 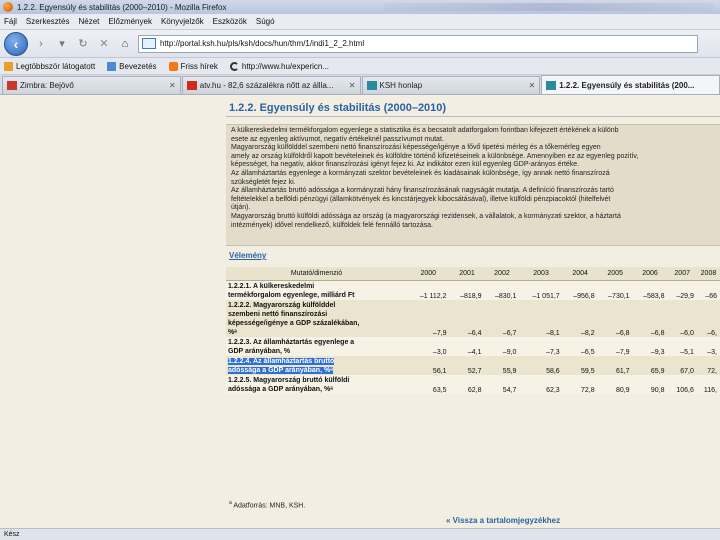 I want to click on table-cell: –9,0, so click(x=502, y=346).